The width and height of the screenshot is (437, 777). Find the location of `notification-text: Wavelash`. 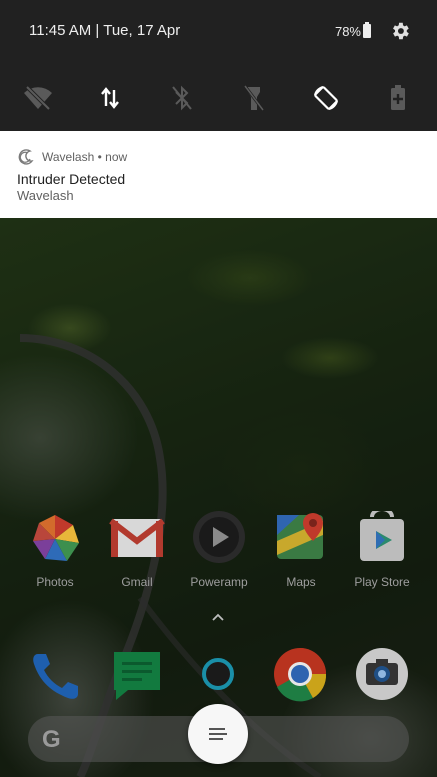

notification-text: Wavelash is located at coordinates (45, 195).